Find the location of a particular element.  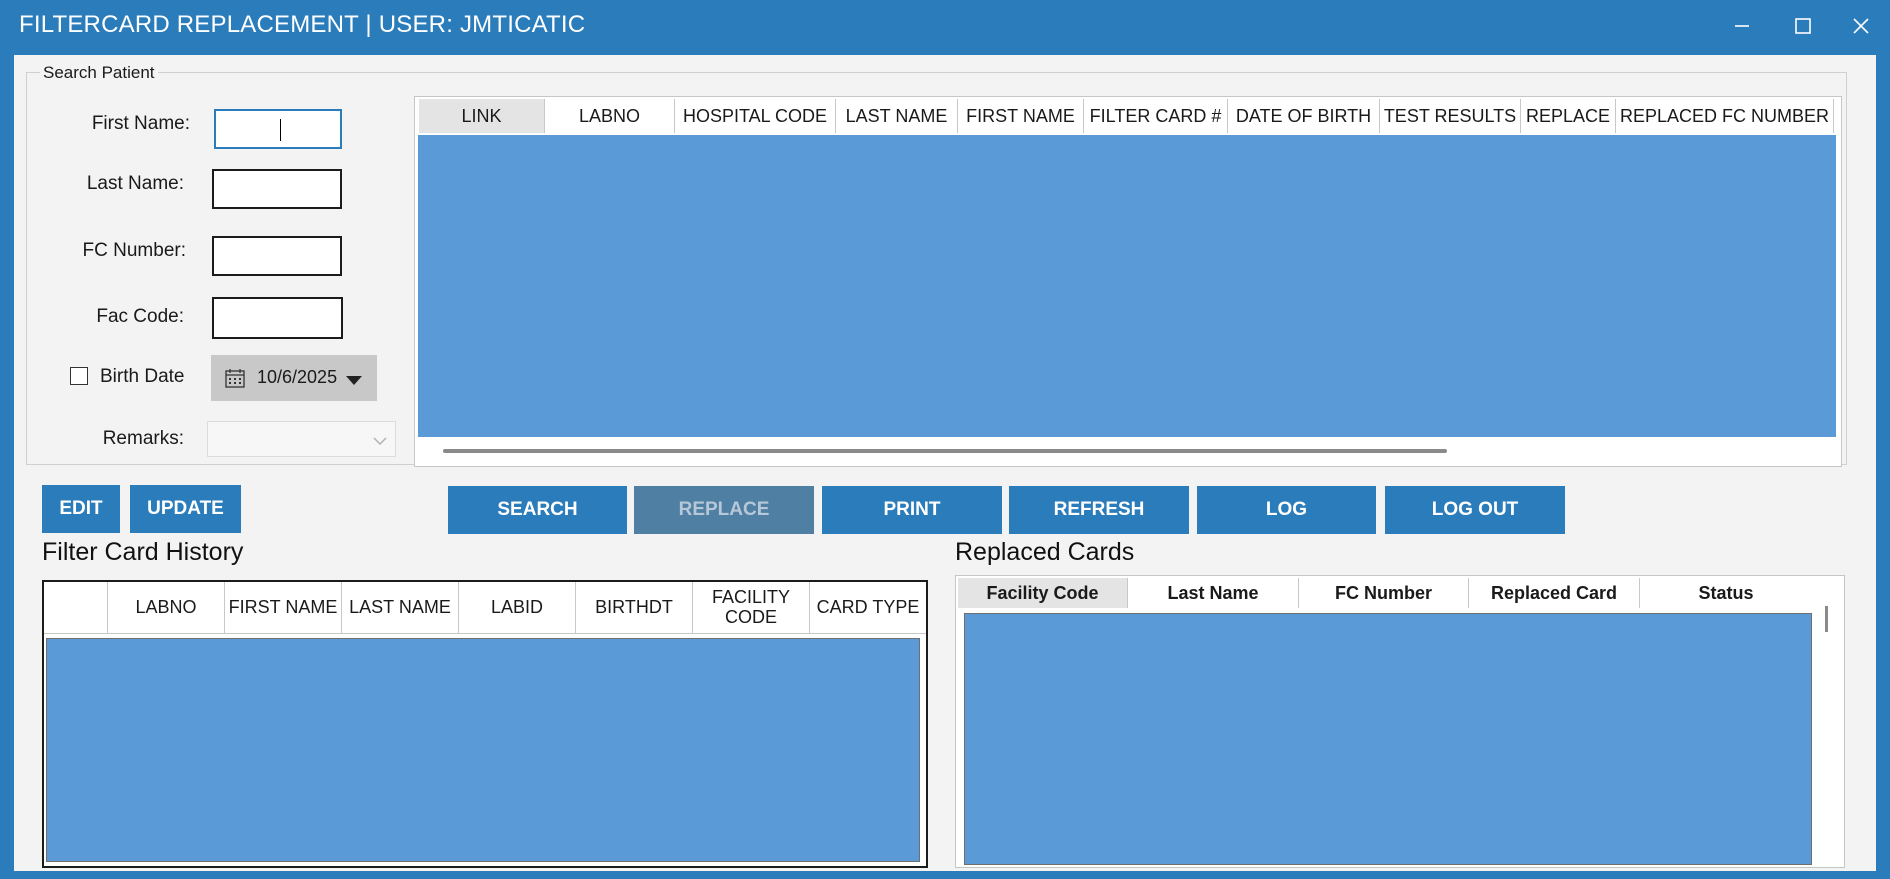

remarks-label: Remarks: is located at coordinates (143, 438).